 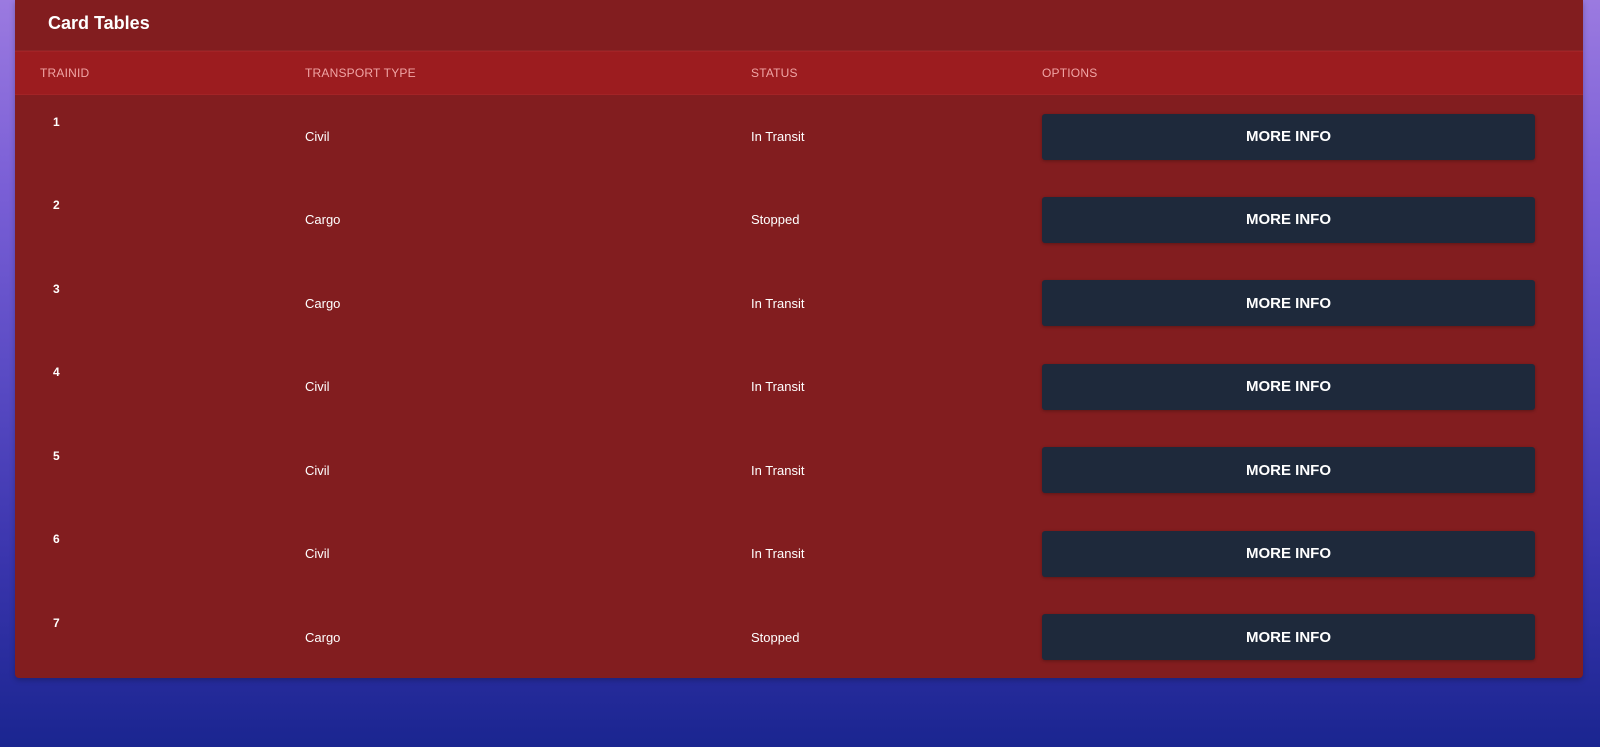 I want to click on table-row: 5 Civil In Transit MORE INFO, so click(x=799, y=471).